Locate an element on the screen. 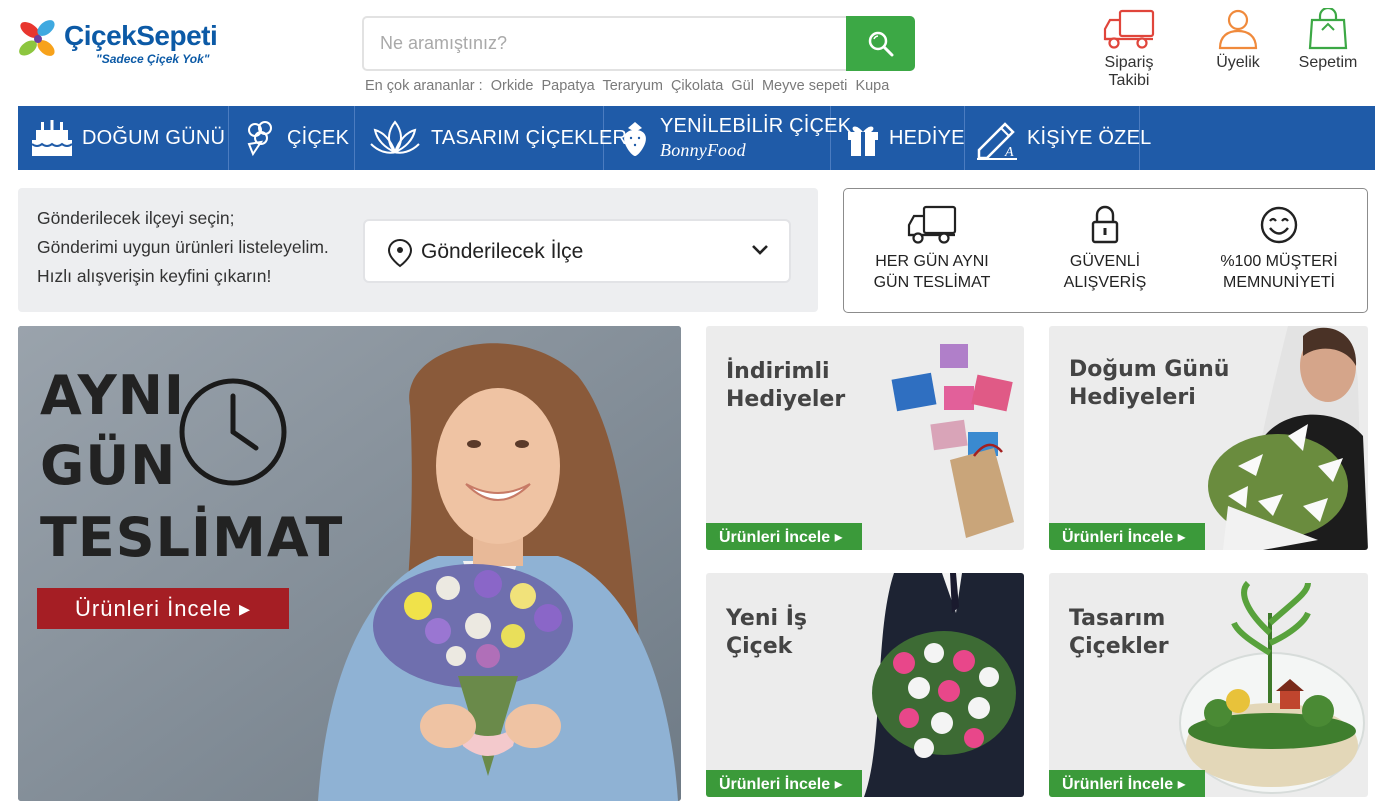  hero-title-line: GÜN is located at coordinates (108, 465).